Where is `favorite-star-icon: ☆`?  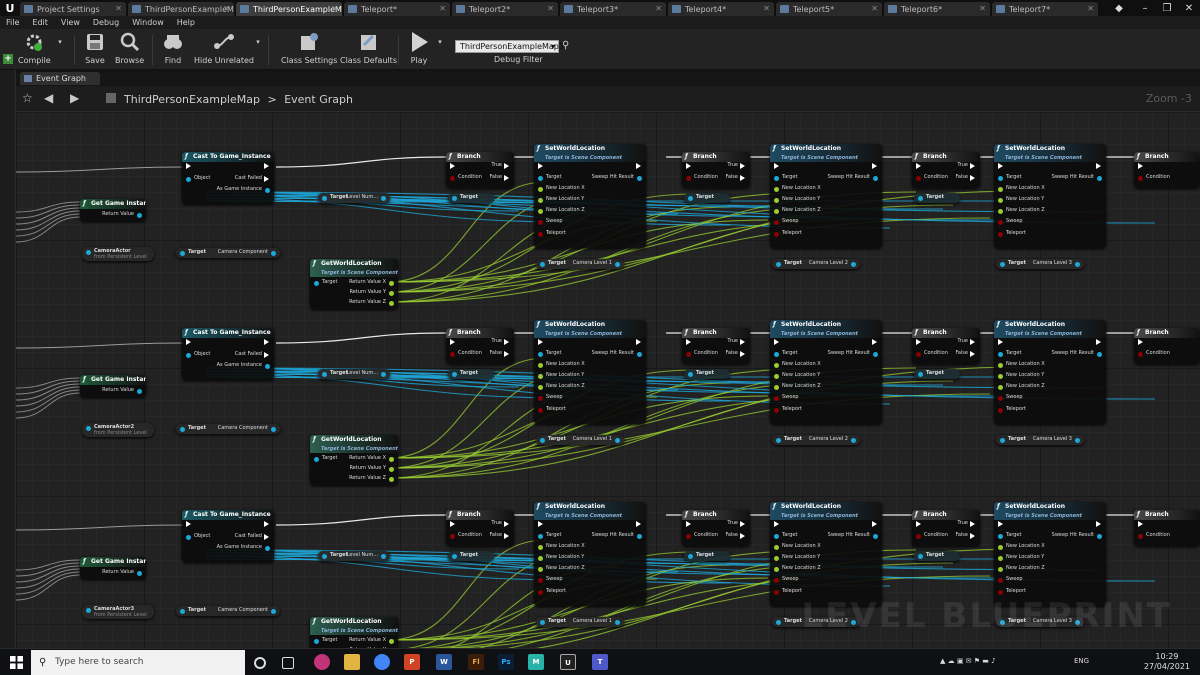 favorite-star-icon: ☆ is located at coordinates (27, 98).